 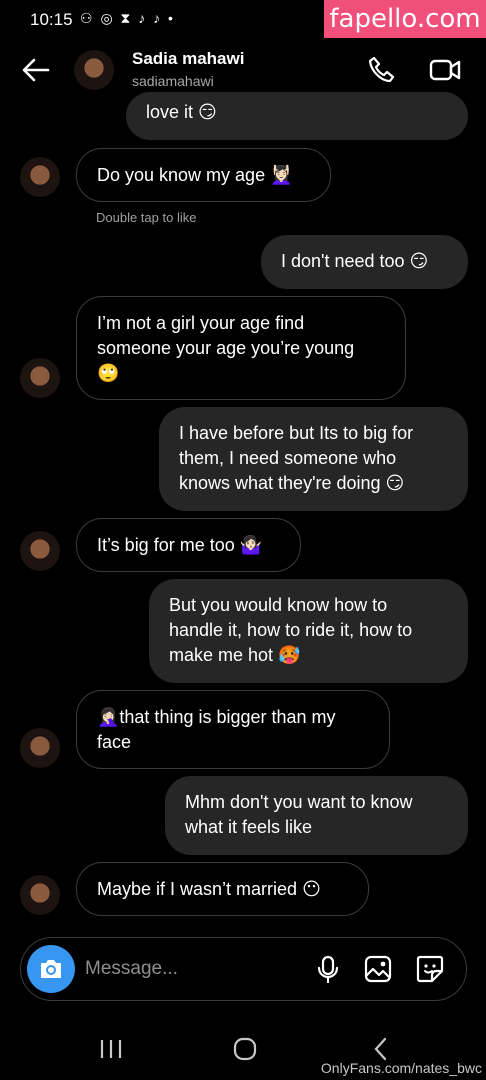 What do you see at coordinates (233, 729) in the screenshot?
I see `message-received: 🤦🏻‍♀️that thing is bigger than my face` at bounding box center [233, 729].